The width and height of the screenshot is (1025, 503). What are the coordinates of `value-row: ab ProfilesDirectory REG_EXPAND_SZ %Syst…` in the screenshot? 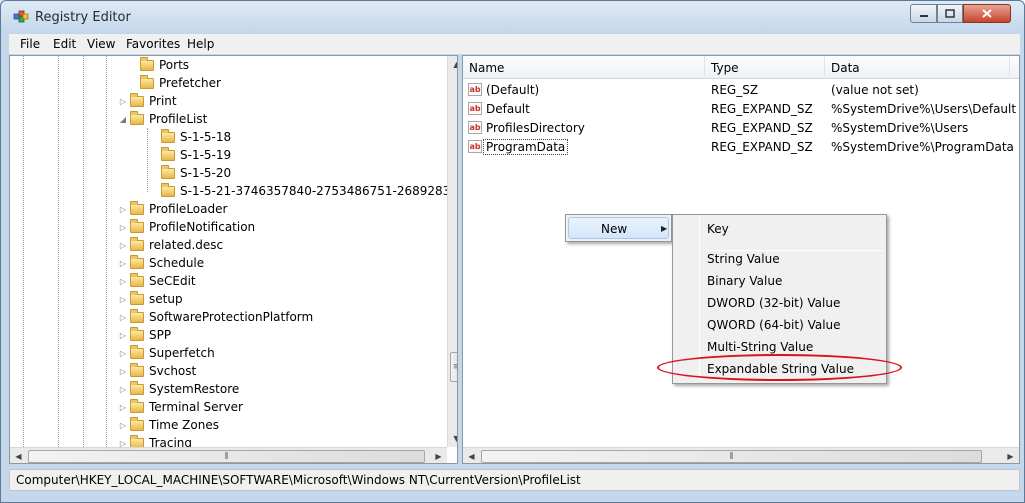 It's located at (741, 128).